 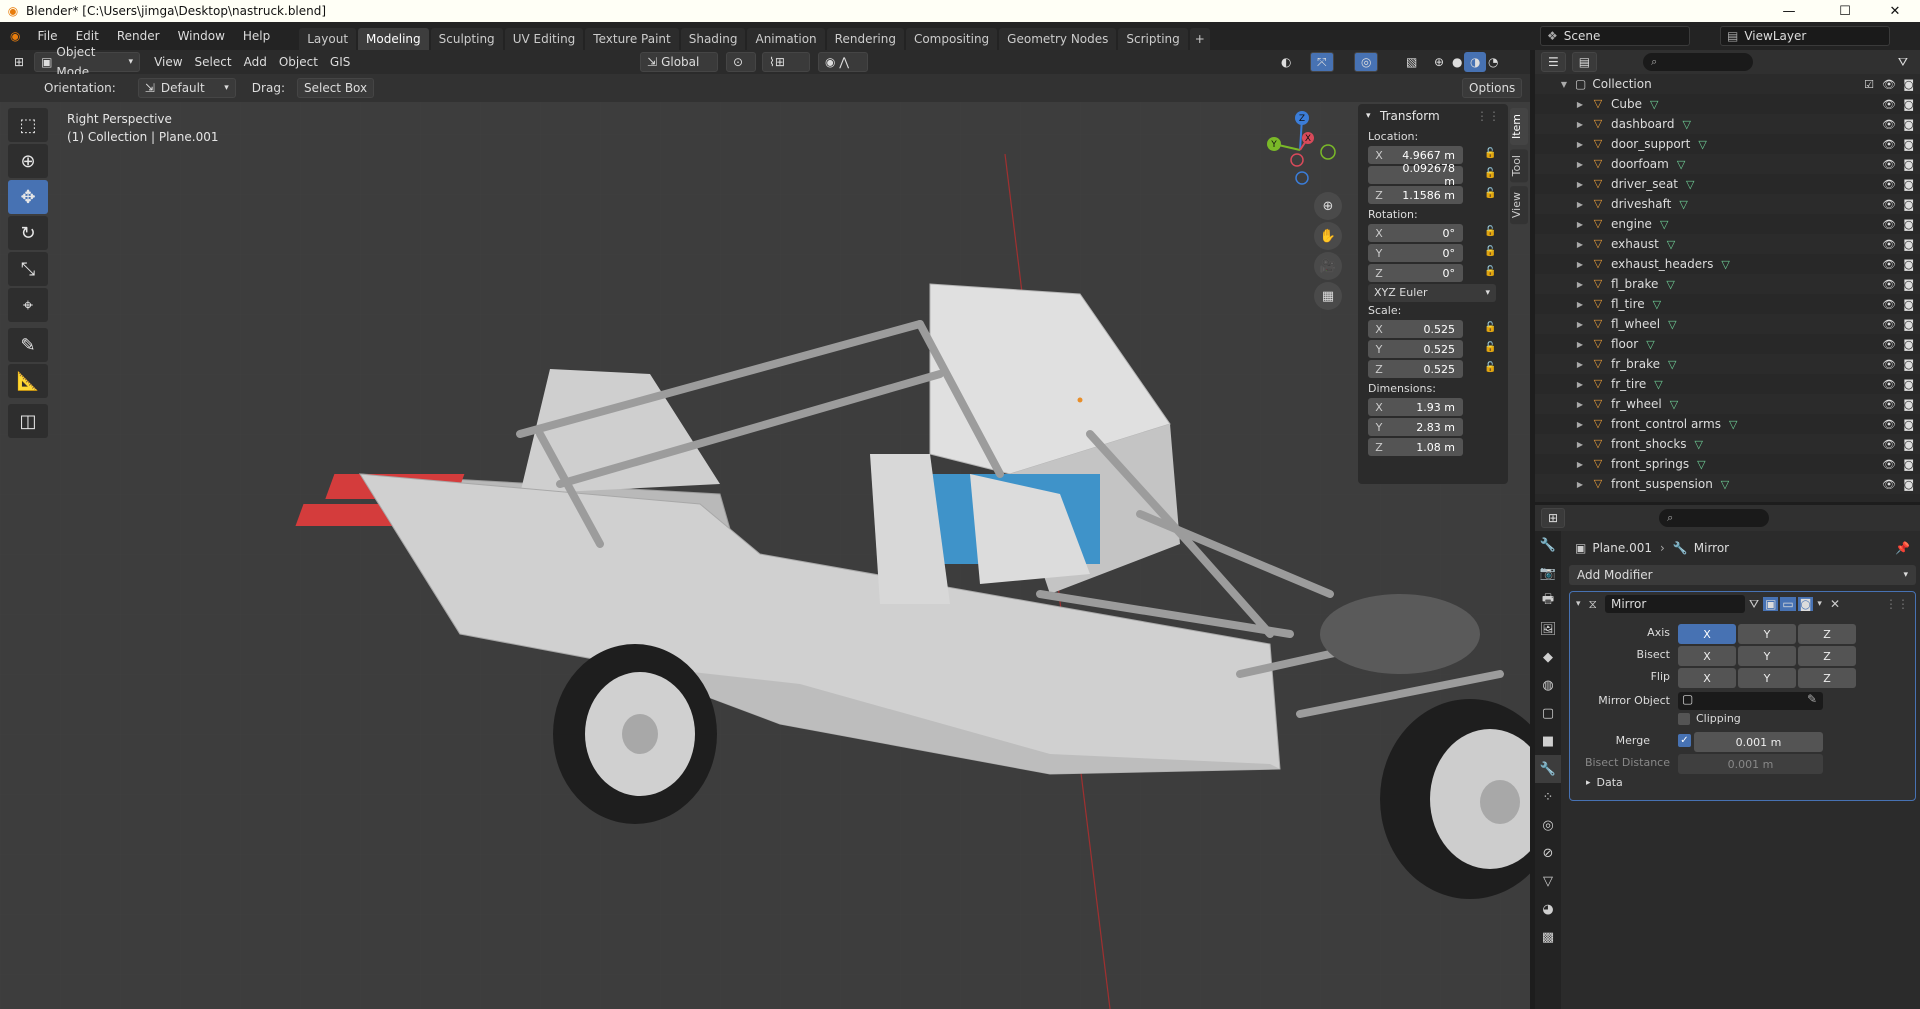 What do you see at coordinates (544, 39) in the screenshot?
I see `workspace-tab-uv-editing: UV Editing` at bounding box center [544, 39].